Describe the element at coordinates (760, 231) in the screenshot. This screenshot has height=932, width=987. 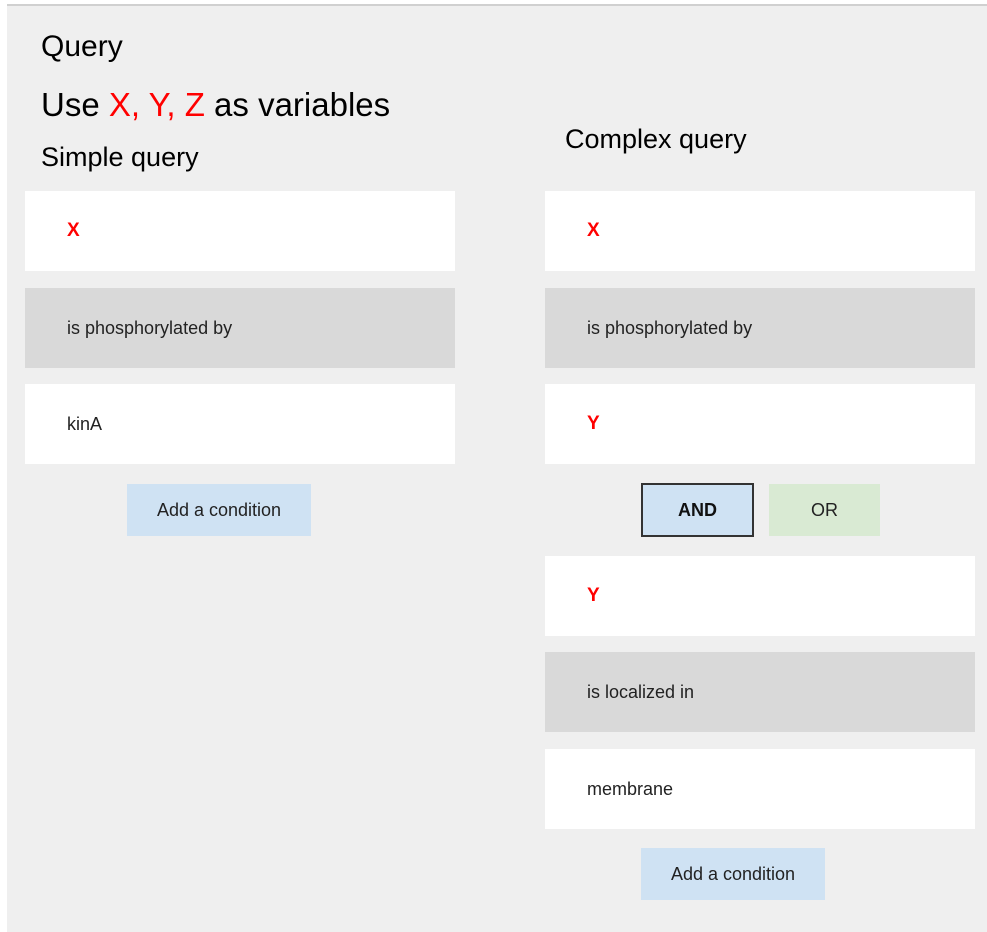
I see `complex-cond1-subject-field: X` at that location.